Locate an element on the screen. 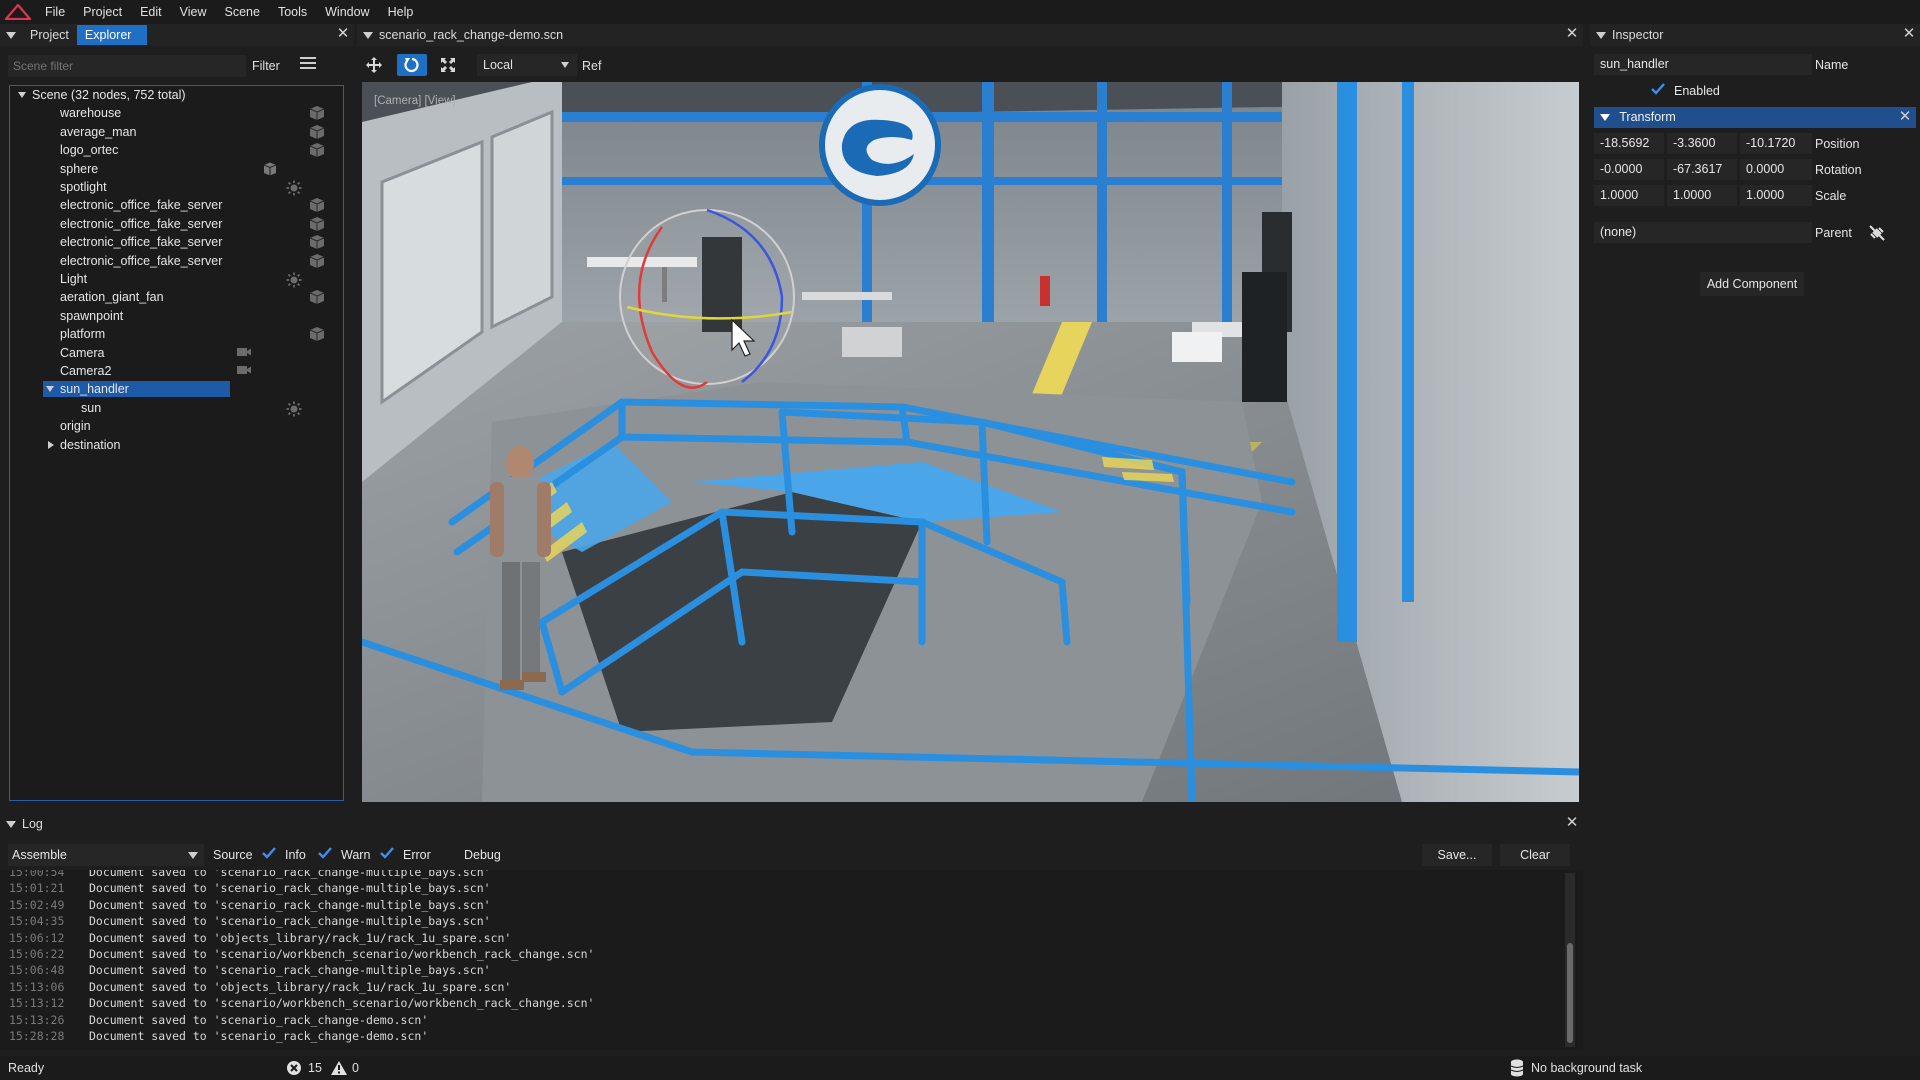 This screenshot has height=1080, width=1920. log-source-select: Assemble is located at coordinates (106, 855).